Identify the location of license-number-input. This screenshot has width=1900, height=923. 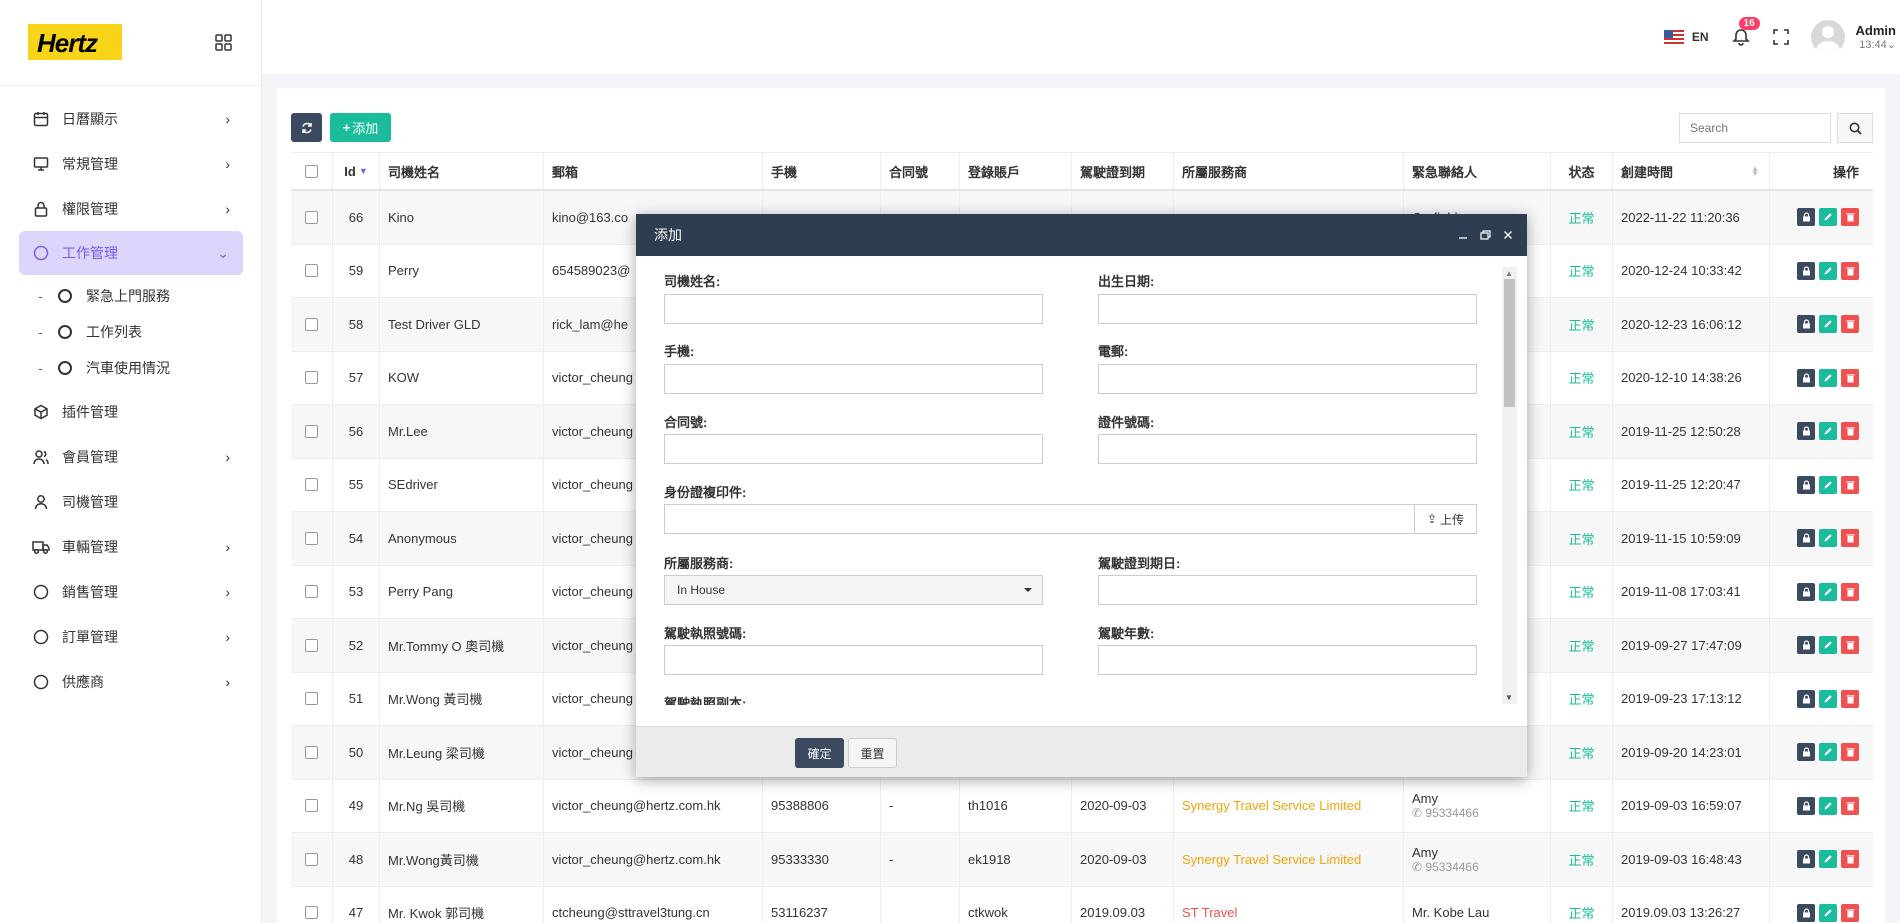
(853, 660).